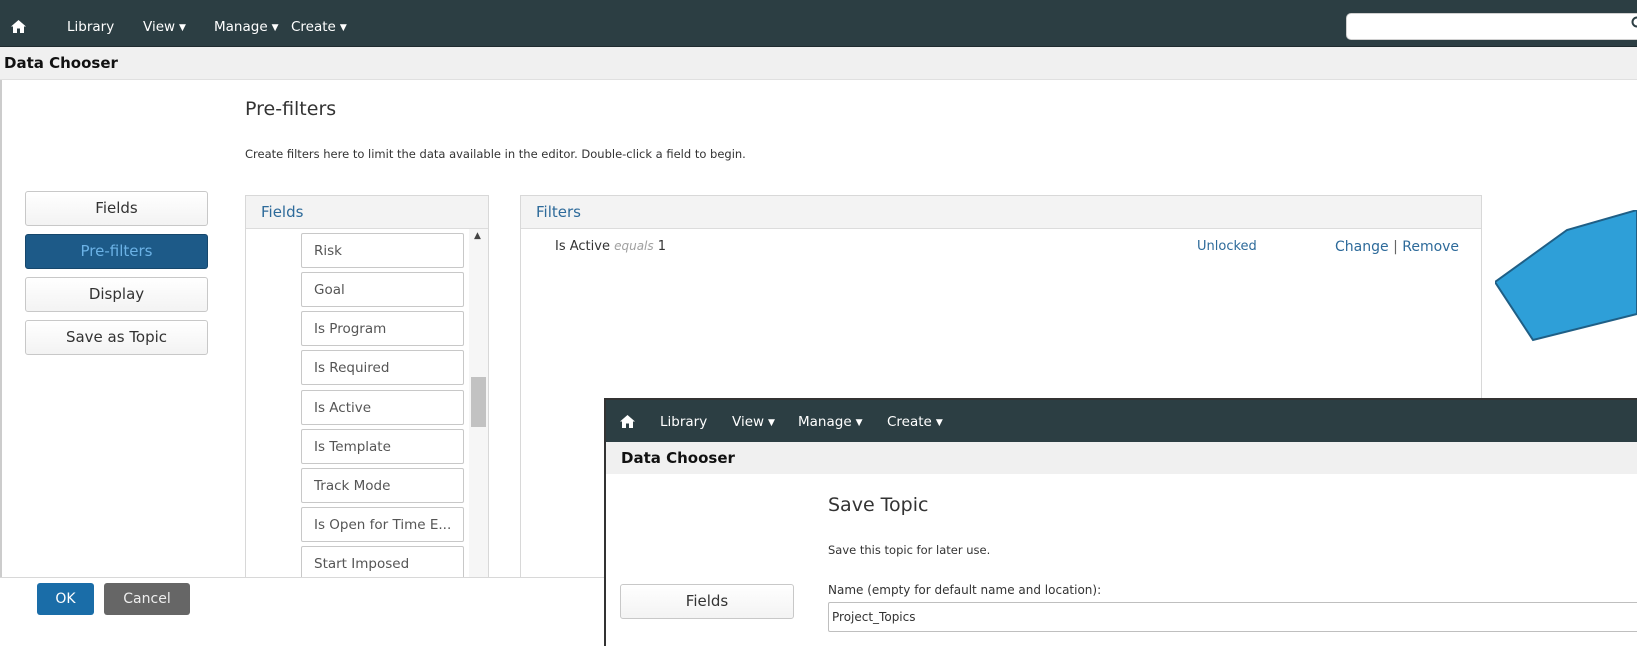  What do you see at coordinates (477, 236) in the screenshot?
I see `scroll-up-icon: ▲` at bounding box center [477, 236].